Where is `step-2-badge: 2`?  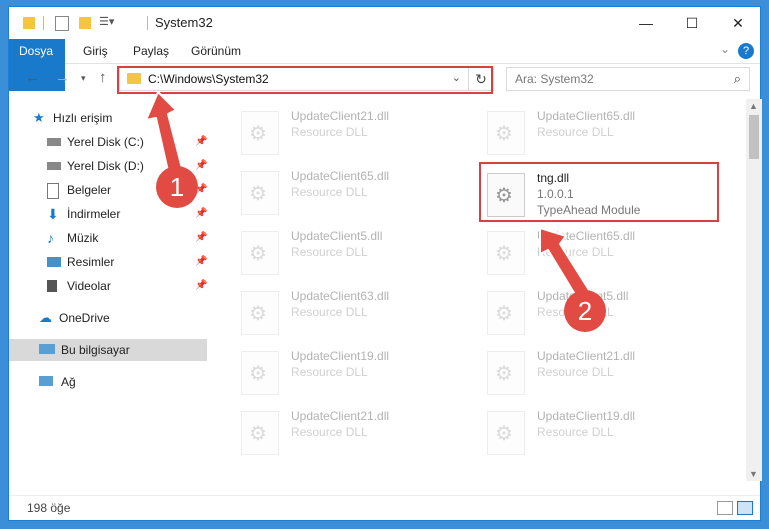
step-2-badge: 2 is located at coordinates (585, 311).